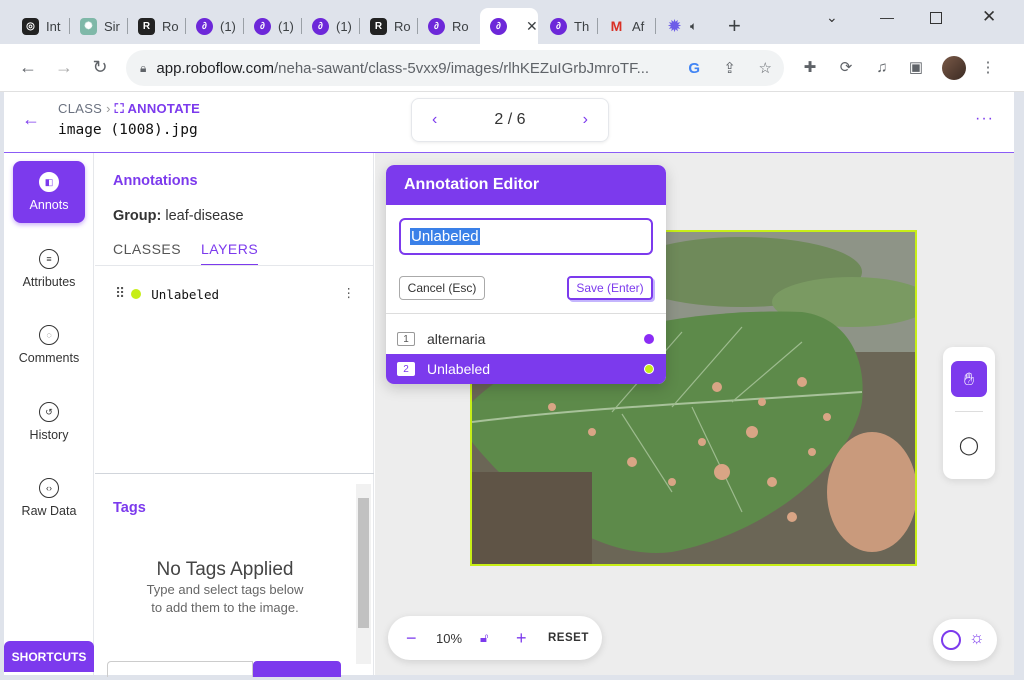 Image resolution: width=1024 pixels, height=680 pixels. I want to click on sidebar-item-annots: ◧ Annots, so click(49, 192).